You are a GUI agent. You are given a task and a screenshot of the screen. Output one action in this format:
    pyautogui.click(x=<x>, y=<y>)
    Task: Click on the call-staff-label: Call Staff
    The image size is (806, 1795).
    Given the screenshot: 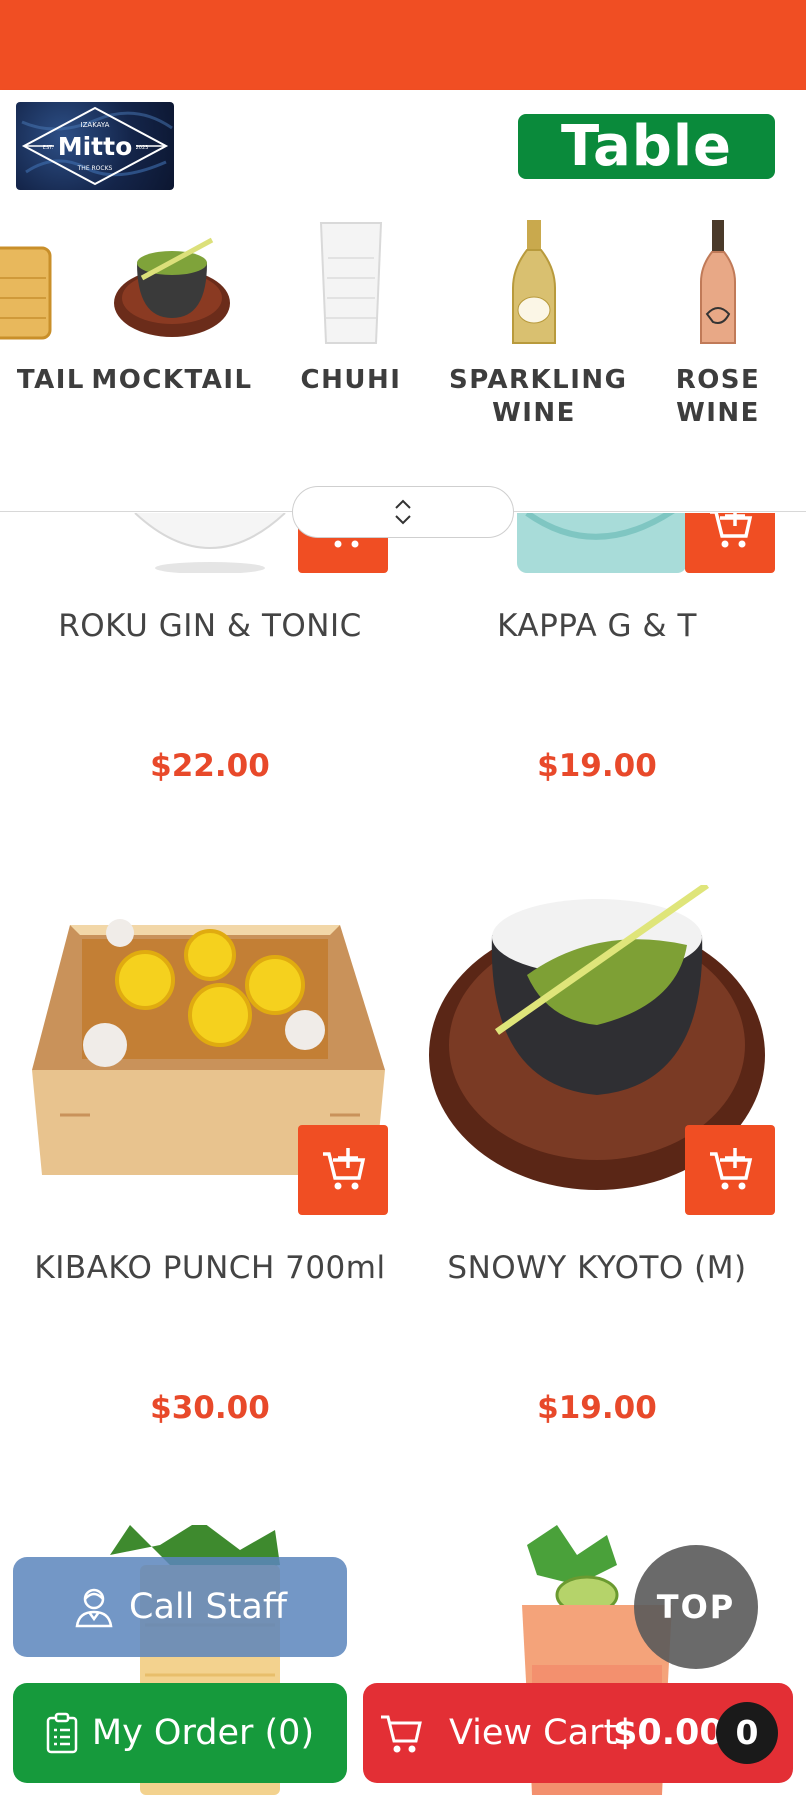 What is the action you would take?
    pyautogui.click(x=208, y=1607)
    